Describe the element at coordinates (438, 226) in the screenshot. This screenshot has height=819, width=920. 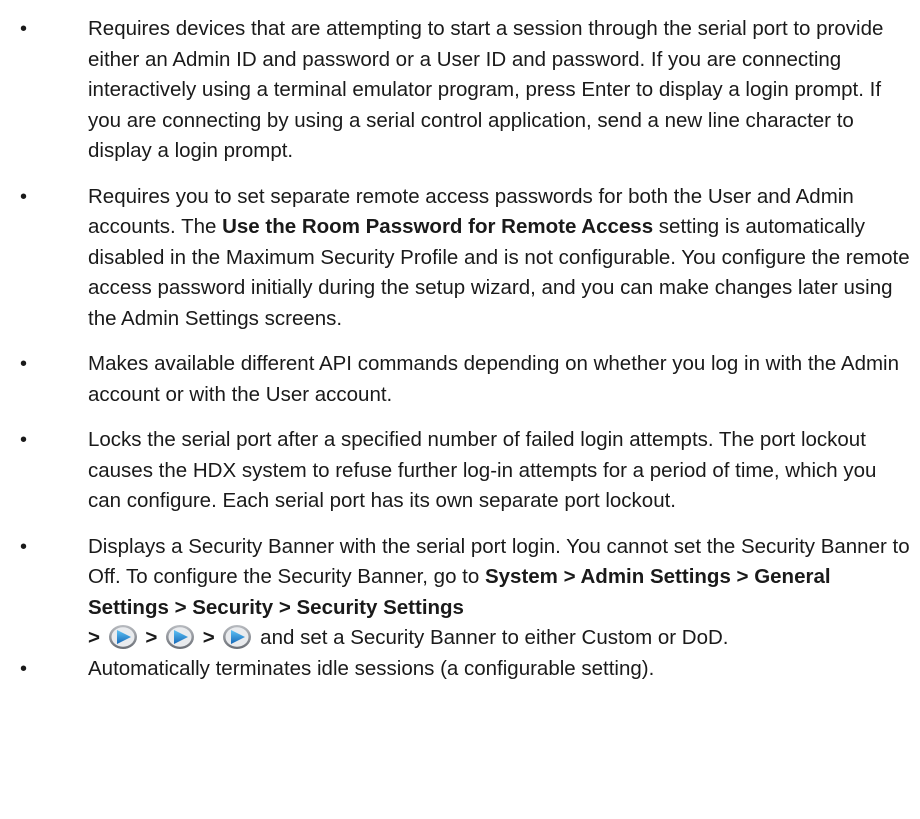
I see `setting-name: Use the Room Password for Remote Access` at that location.